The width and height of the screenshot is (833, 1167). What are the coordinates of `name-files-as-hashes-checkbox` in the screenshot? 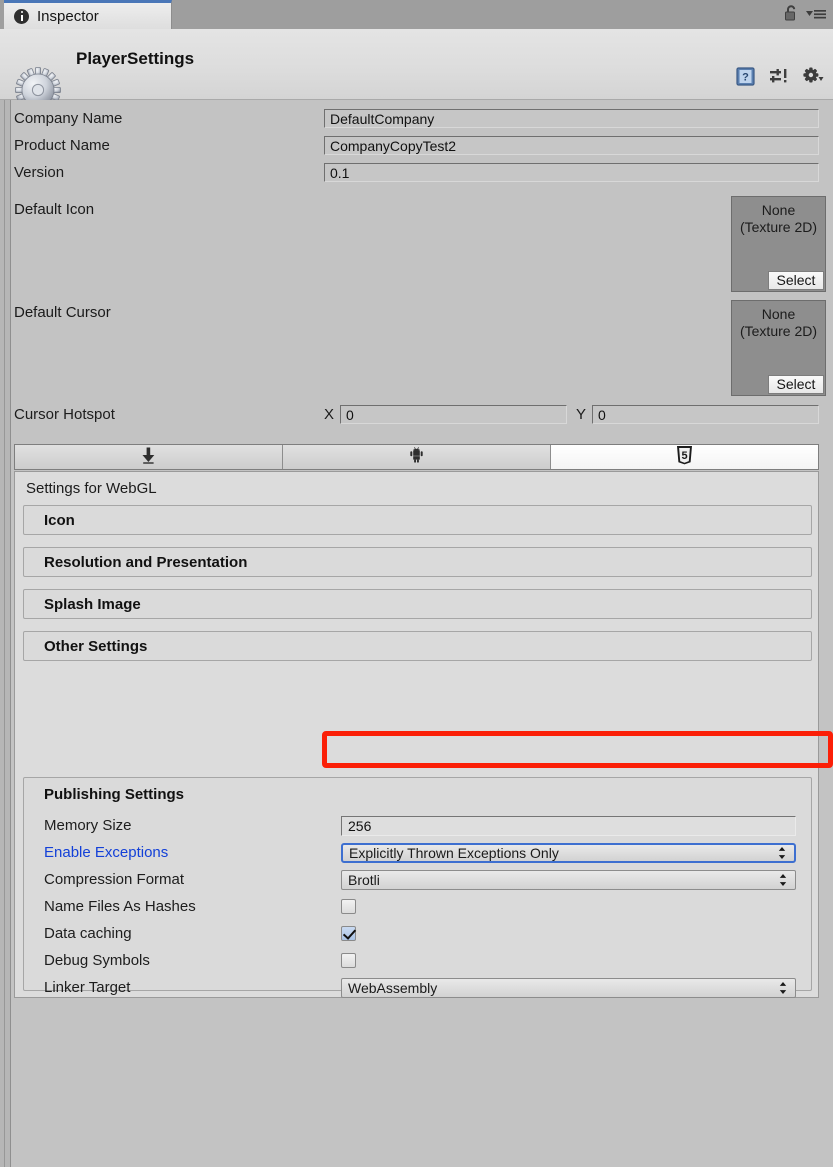 It's located at (348, 906).